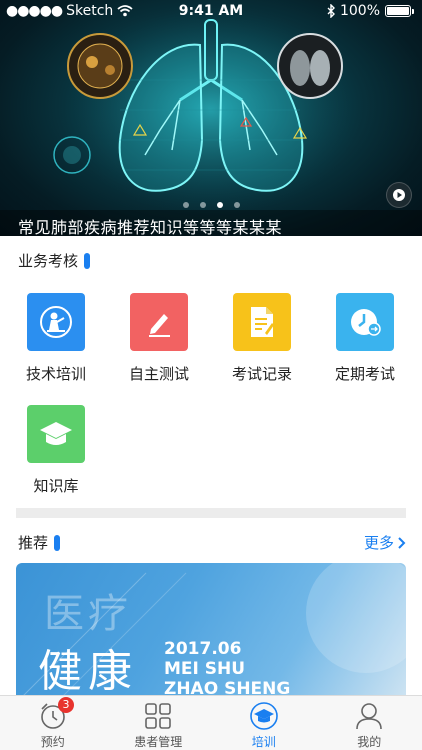  What do you see at coordinates (211, 205) in the screenshot?
I see `carousel-indicator` at bounding box center [211, 205].